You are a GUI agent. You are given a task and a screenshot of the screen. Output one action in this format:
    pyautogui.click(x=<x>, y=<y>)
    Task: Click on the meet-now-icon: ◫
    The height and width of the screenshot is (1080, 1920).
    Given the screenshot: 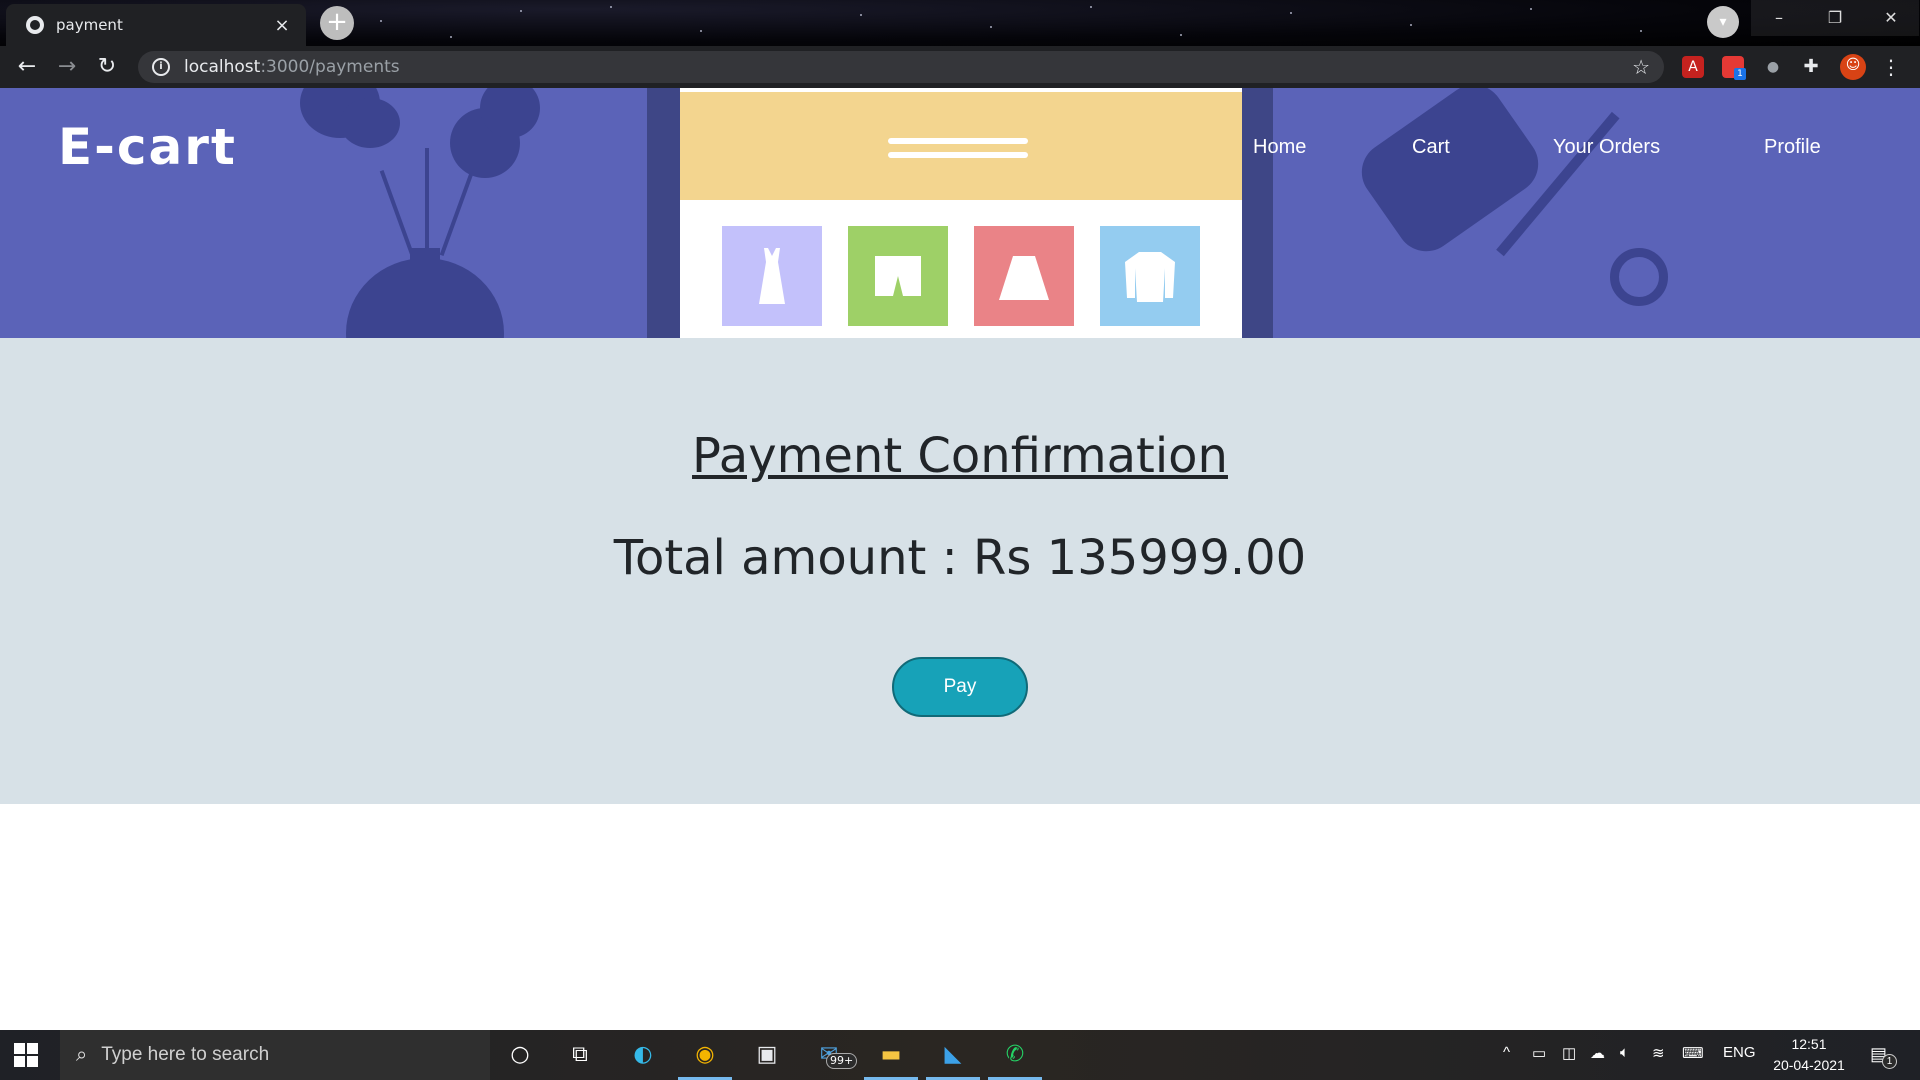 What is the action you would take?
    pyautogui.click(x=1569, y=1053)
    